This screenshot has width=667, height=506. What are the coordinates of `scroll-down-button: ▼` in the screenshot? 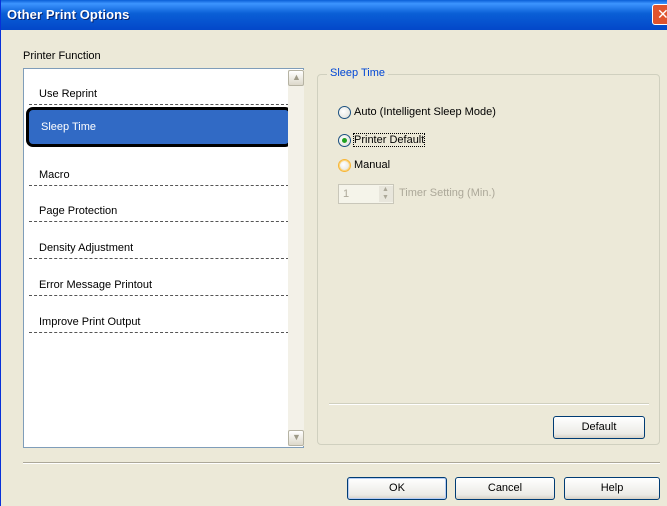 It's located at (296, 438).